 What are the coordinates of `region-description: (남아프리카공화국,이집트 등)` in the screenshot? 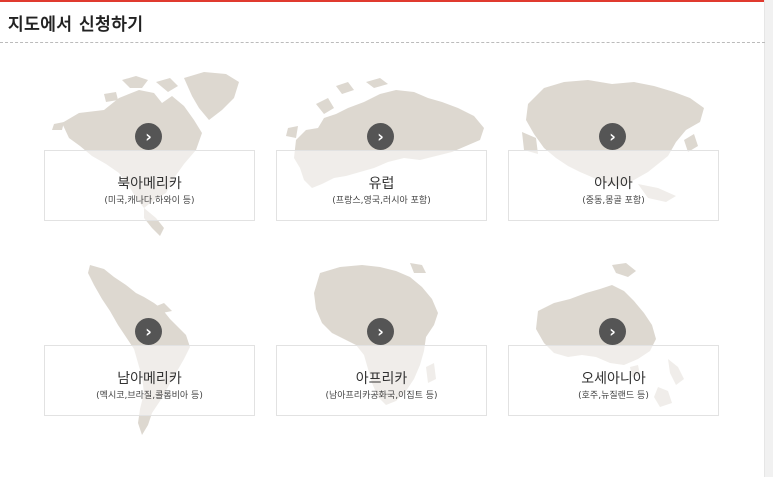 It's located at (381, 396).